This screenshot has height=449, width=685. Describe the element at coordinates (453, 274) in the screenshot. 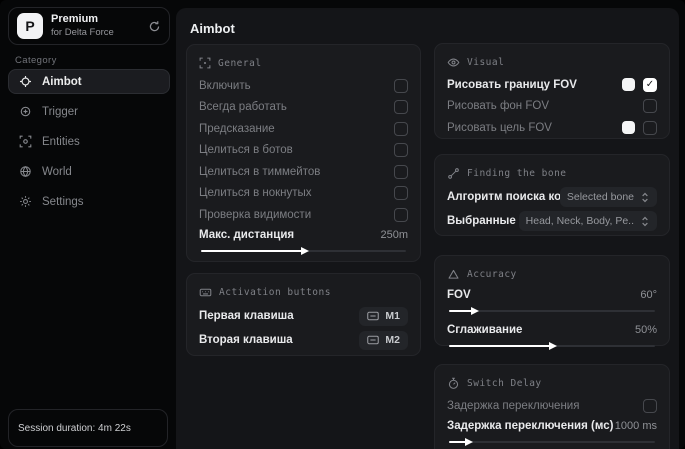

I see `triangle-icon` at that location.